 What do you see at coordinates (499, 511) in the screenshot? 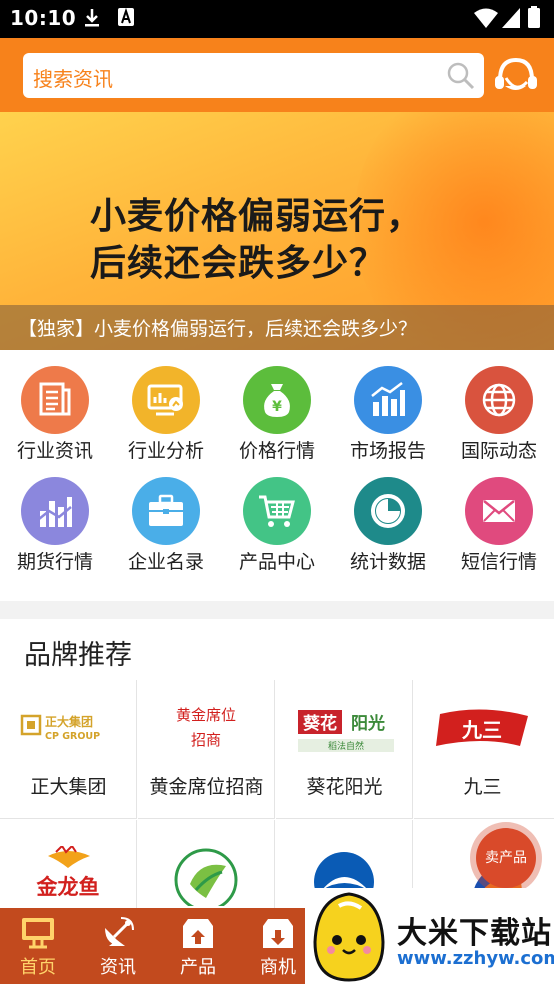
I see `mail-icon` at bounding box center [499, 511].